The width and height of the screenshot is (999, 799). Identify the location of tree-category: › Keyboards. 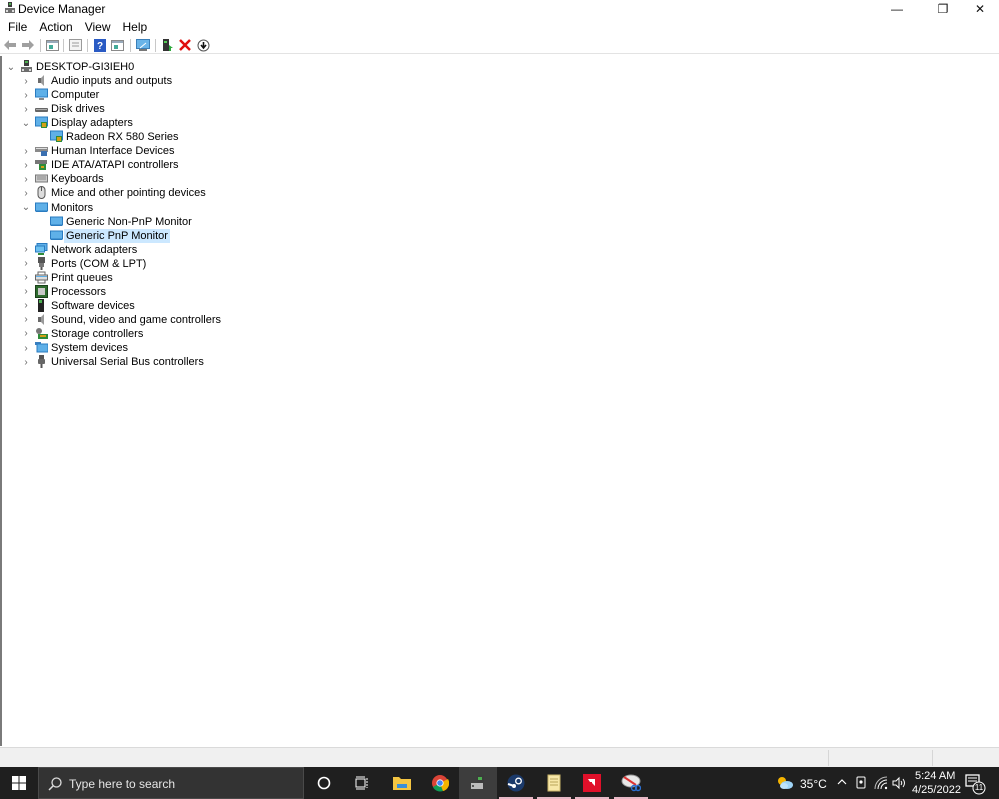
(202, 179).